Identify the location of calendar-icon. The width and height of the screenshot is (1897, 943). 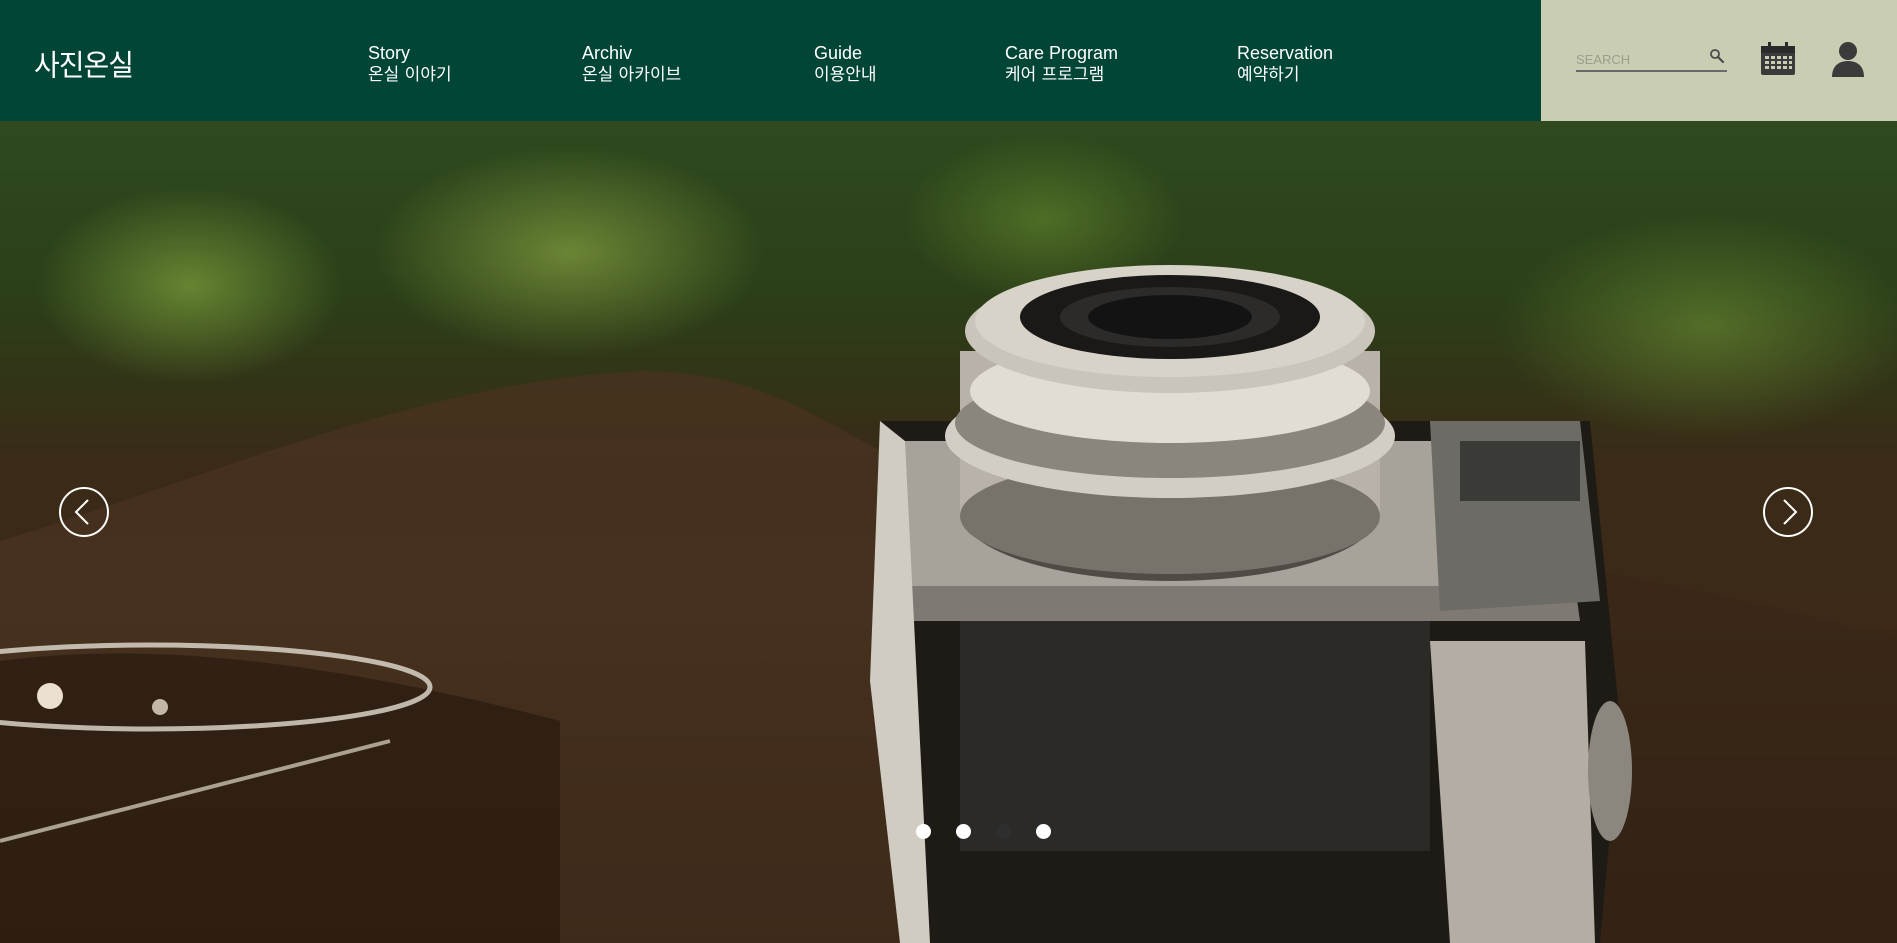
(1778, 59).